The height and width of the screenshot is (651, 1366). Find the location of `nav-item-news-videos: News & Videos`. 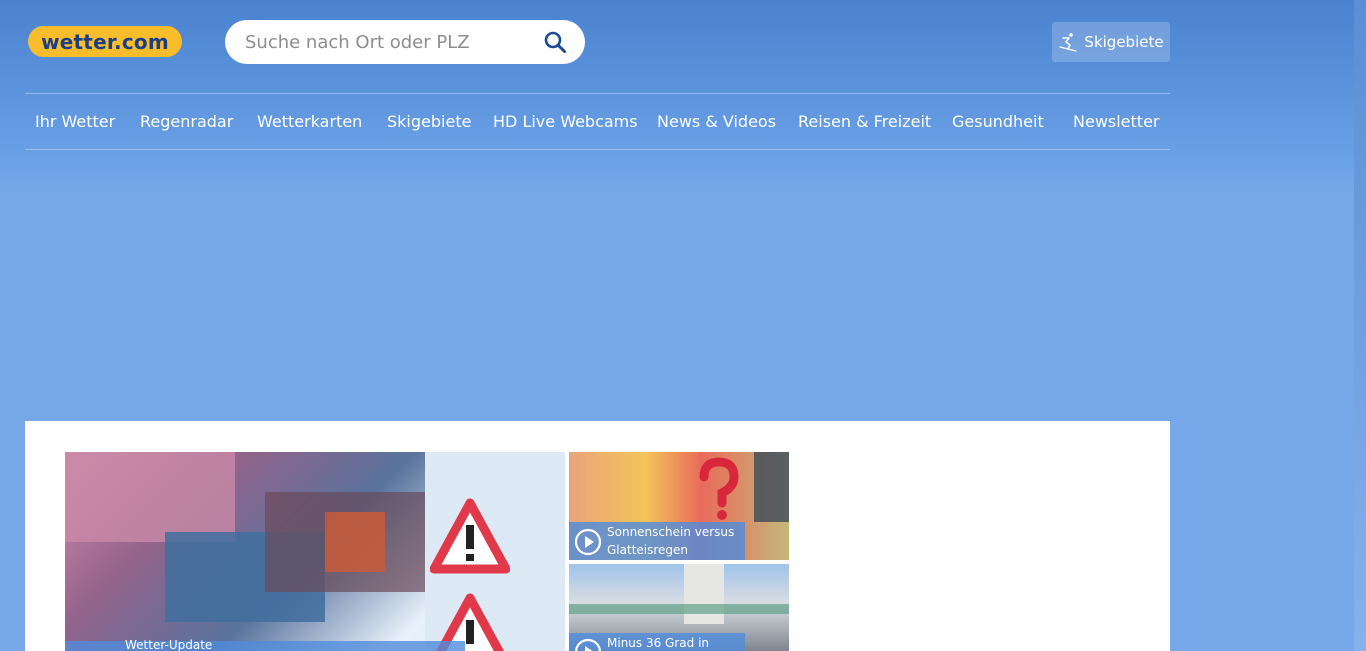

nav-item-news-videos: News & Videos is located at coordinates (716, 122).